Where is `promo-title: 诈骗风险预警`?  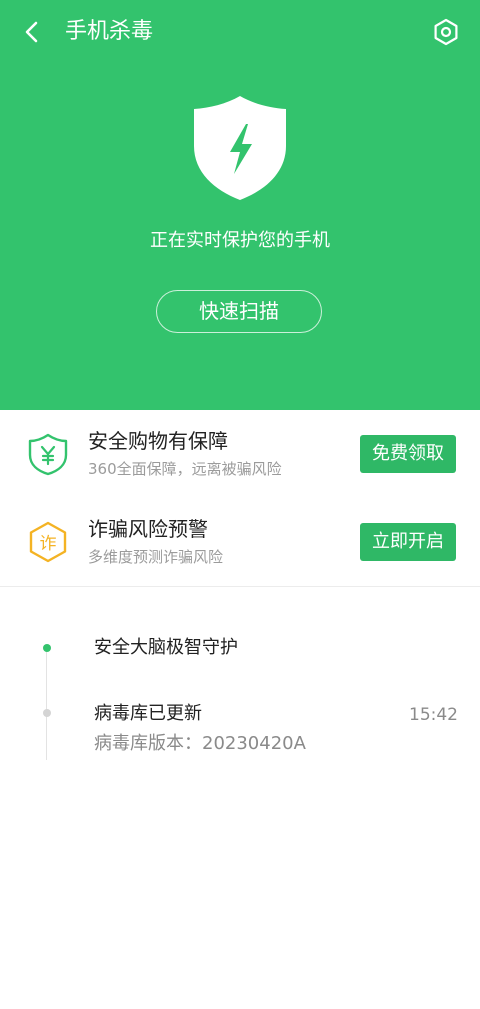
promo-title: 诈骗风险预警 is located at coordinates (148, 529).